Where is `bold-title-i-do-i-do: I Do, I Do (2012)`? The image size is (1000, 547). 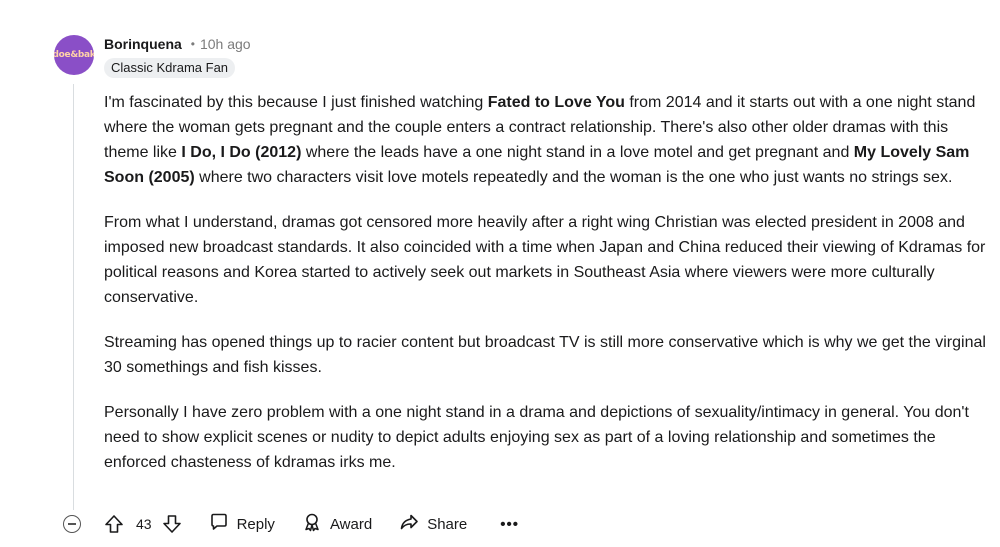 bold-title-i-do-i-do: I Do, I Do (2012) is located at coordinates (241, 152).